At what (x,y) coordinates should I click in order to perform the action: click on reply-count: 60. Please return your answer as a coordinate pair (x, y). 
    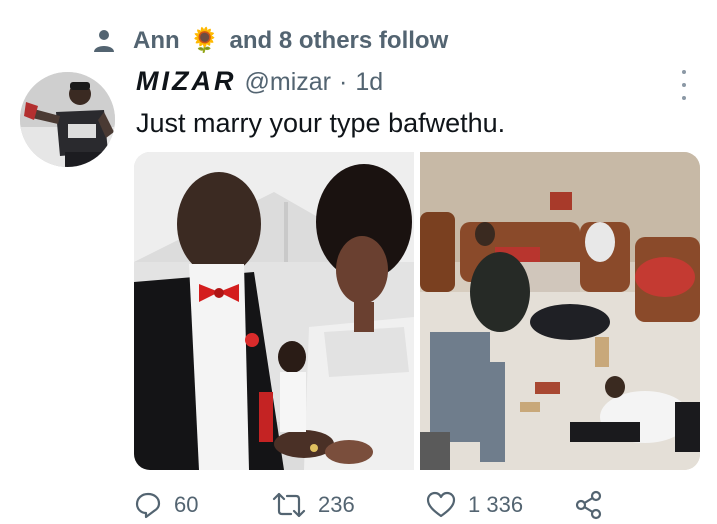
    Looking at the image, I should click on (186, 504).